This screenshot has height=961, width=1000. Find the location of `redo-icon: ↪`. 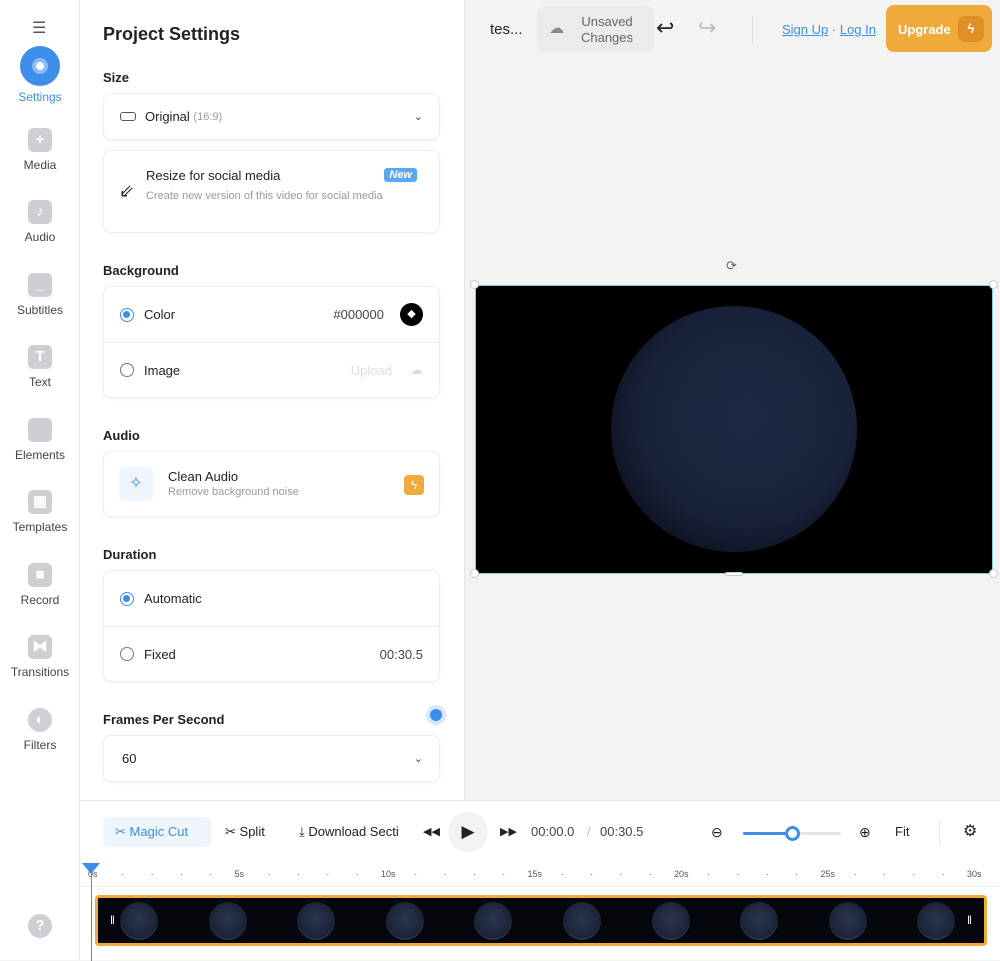

redo-icon: ↪ is located at coordinates (707, 28).